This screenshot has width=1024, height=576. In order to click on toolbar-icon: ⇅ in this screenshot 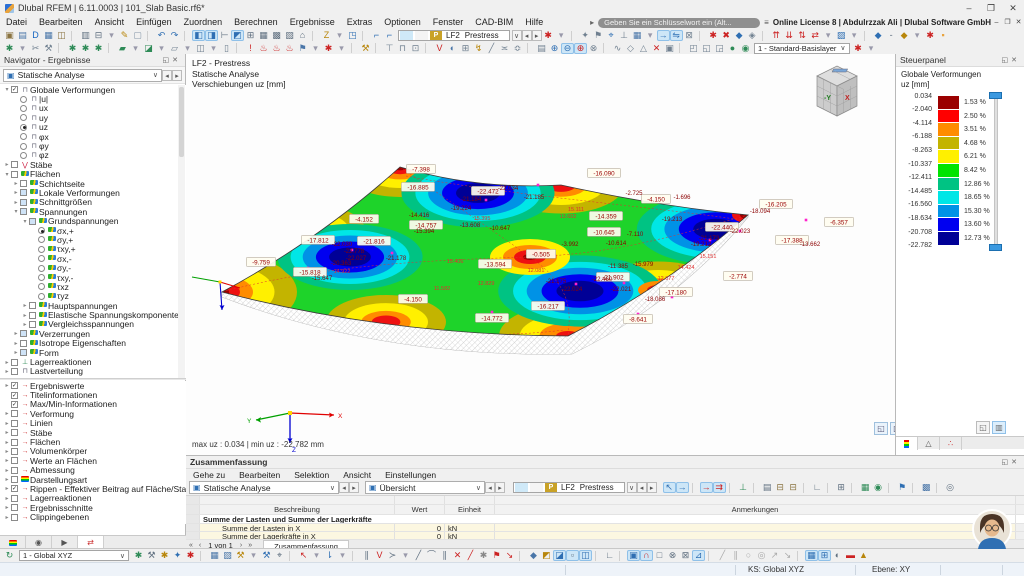, I will do `click(802, 35)`.